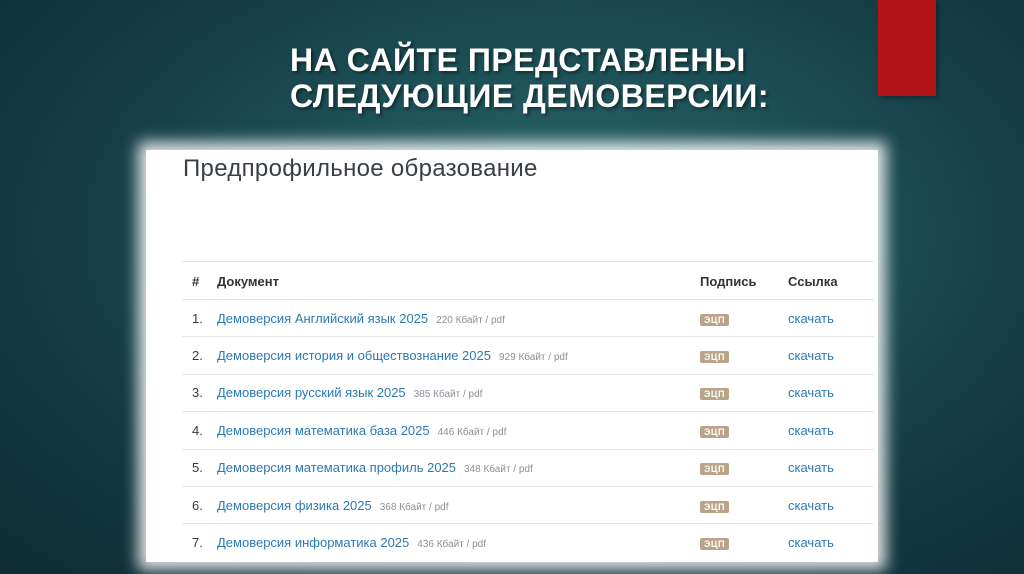 This screenshot has width=1024, height=574. Describe the element at coordinates (196, 281) in the screenshot. I see `column-header-number: #` at that location.